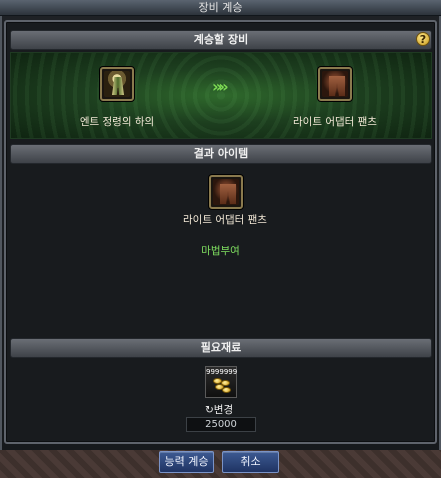  I want to click on gold-coins-icon, so click(222, 386).